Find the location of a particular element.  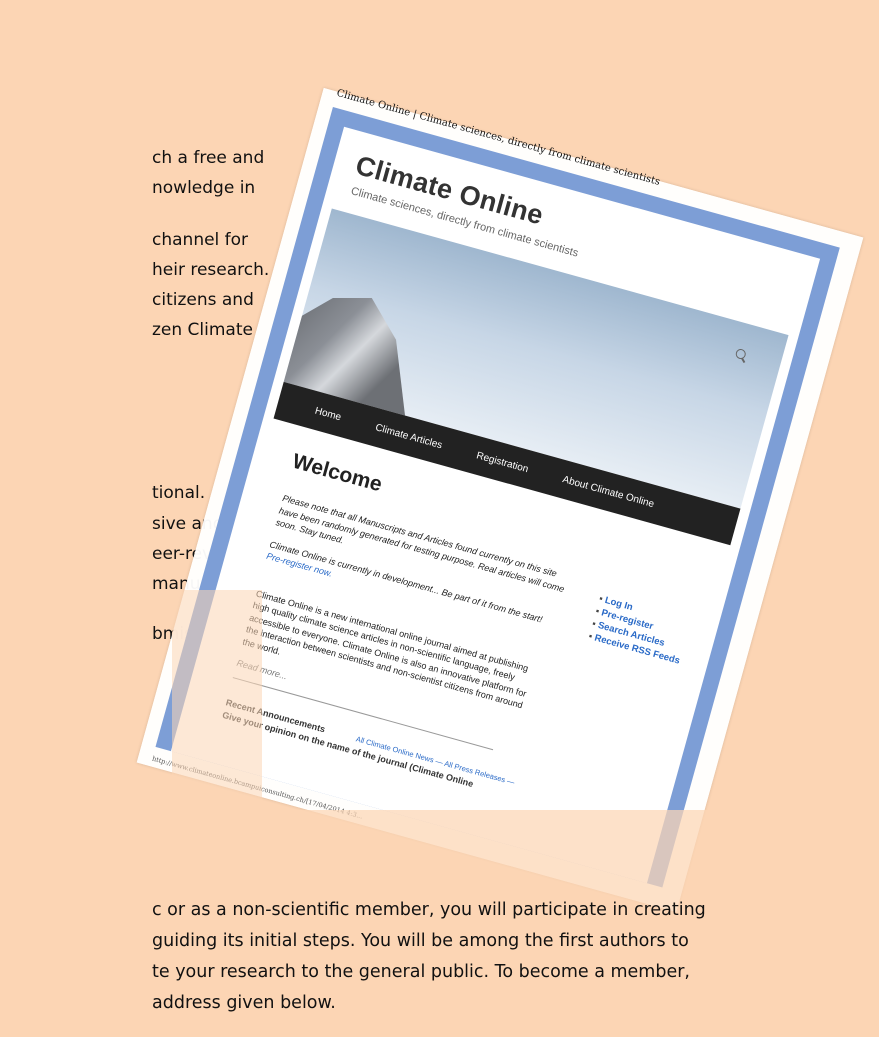

search-icon is located at coordinates (740, 354).